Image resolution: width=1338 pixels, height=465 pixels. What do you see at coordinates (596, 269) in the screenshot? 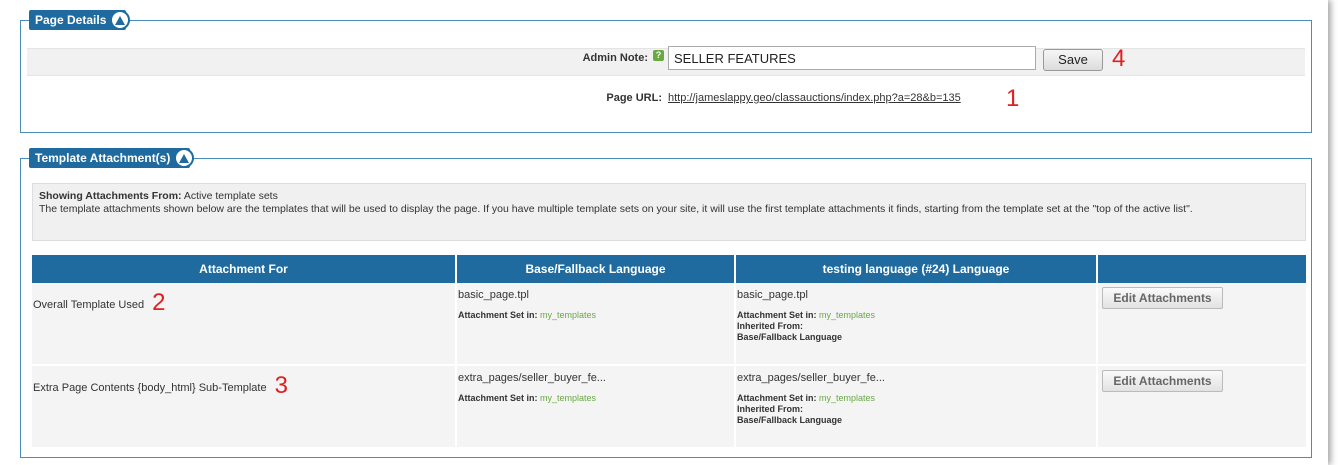
I see `column-header: Base/Fallback Language` at bounding box center [596, 269].